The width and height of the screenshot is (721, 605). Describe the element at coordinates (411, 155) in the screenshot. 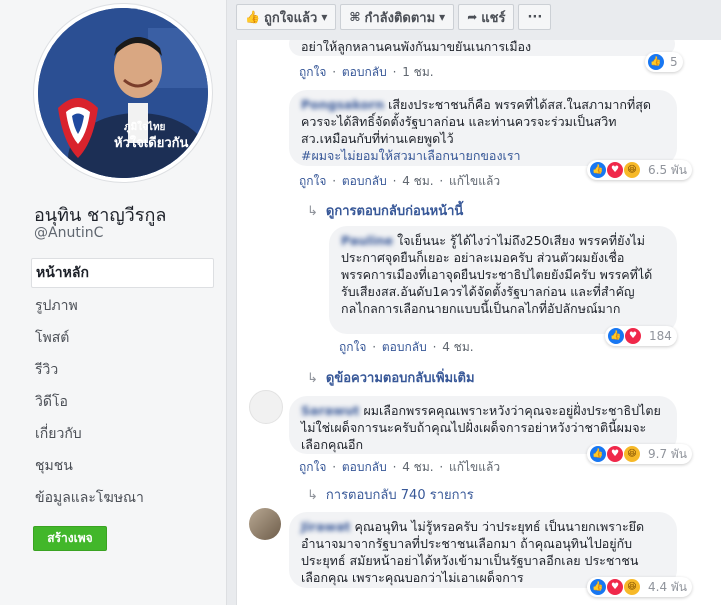

I see `hashtag-link: #ผมจะไม่ยอมให้สวมาเลือกนายกของเรา` at that location.